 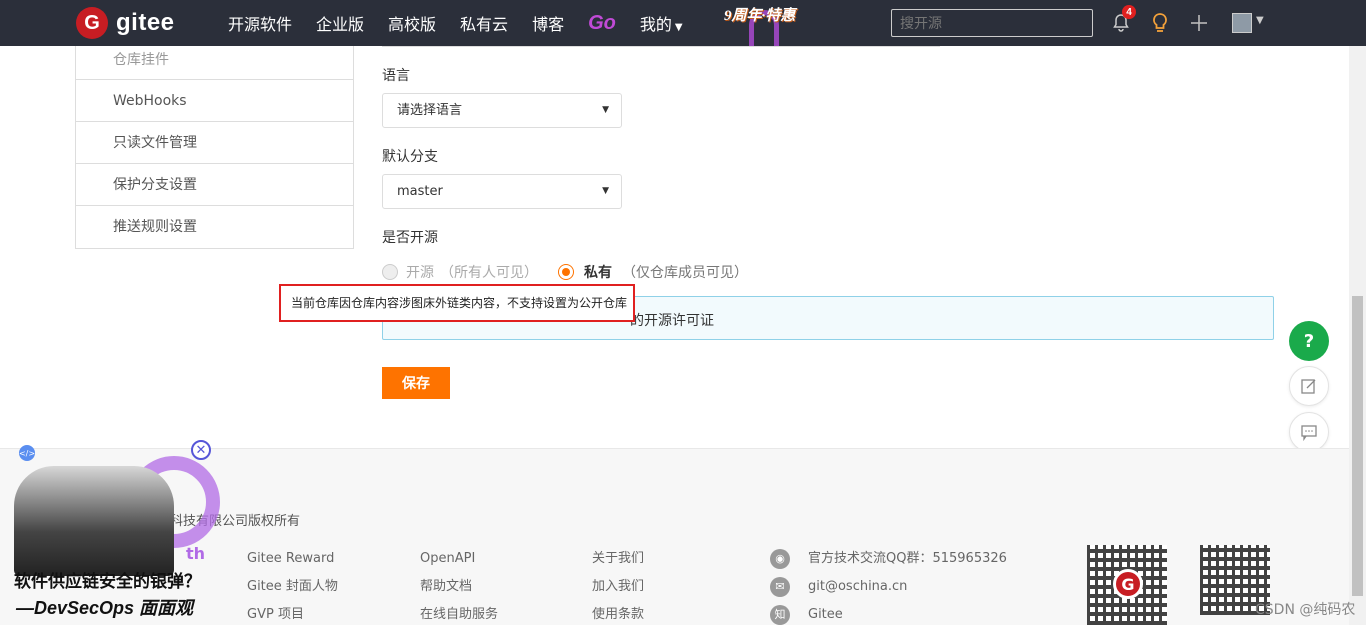 What do you see at coordinates (1129, 12) in the screenshot?
I see `notification-count-badge: 4` at bounding box center [1129, 12].